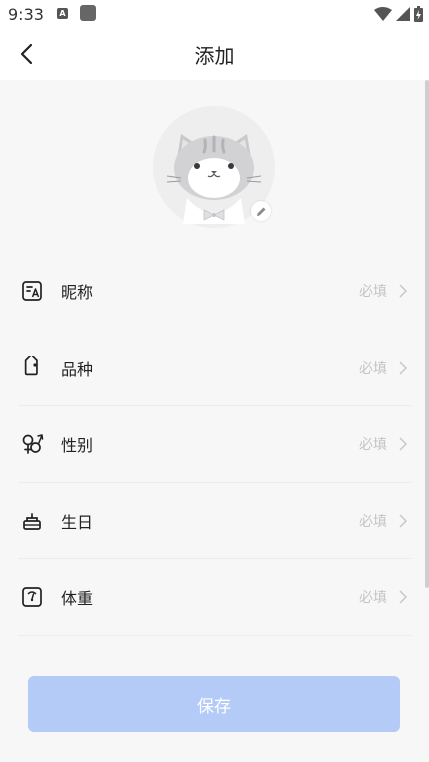 This screenshot has height=762, width=429. Describe the element at coordinates (32, 291) in the screenshot. I see `nickname-icon` at that location.